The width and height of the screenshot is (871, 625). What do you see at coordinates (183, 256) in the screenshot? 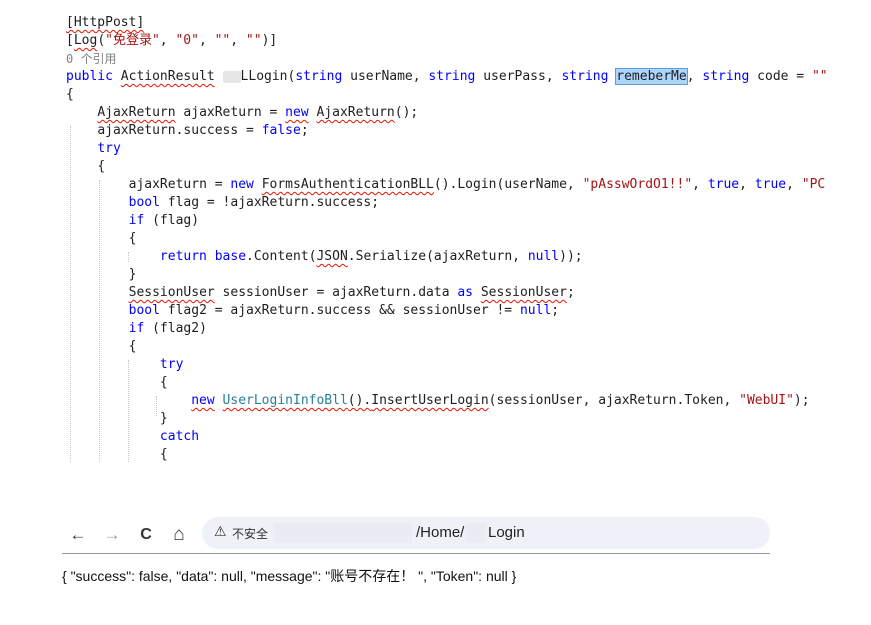
I see `code-token: return` at bounding box center [183, 256].